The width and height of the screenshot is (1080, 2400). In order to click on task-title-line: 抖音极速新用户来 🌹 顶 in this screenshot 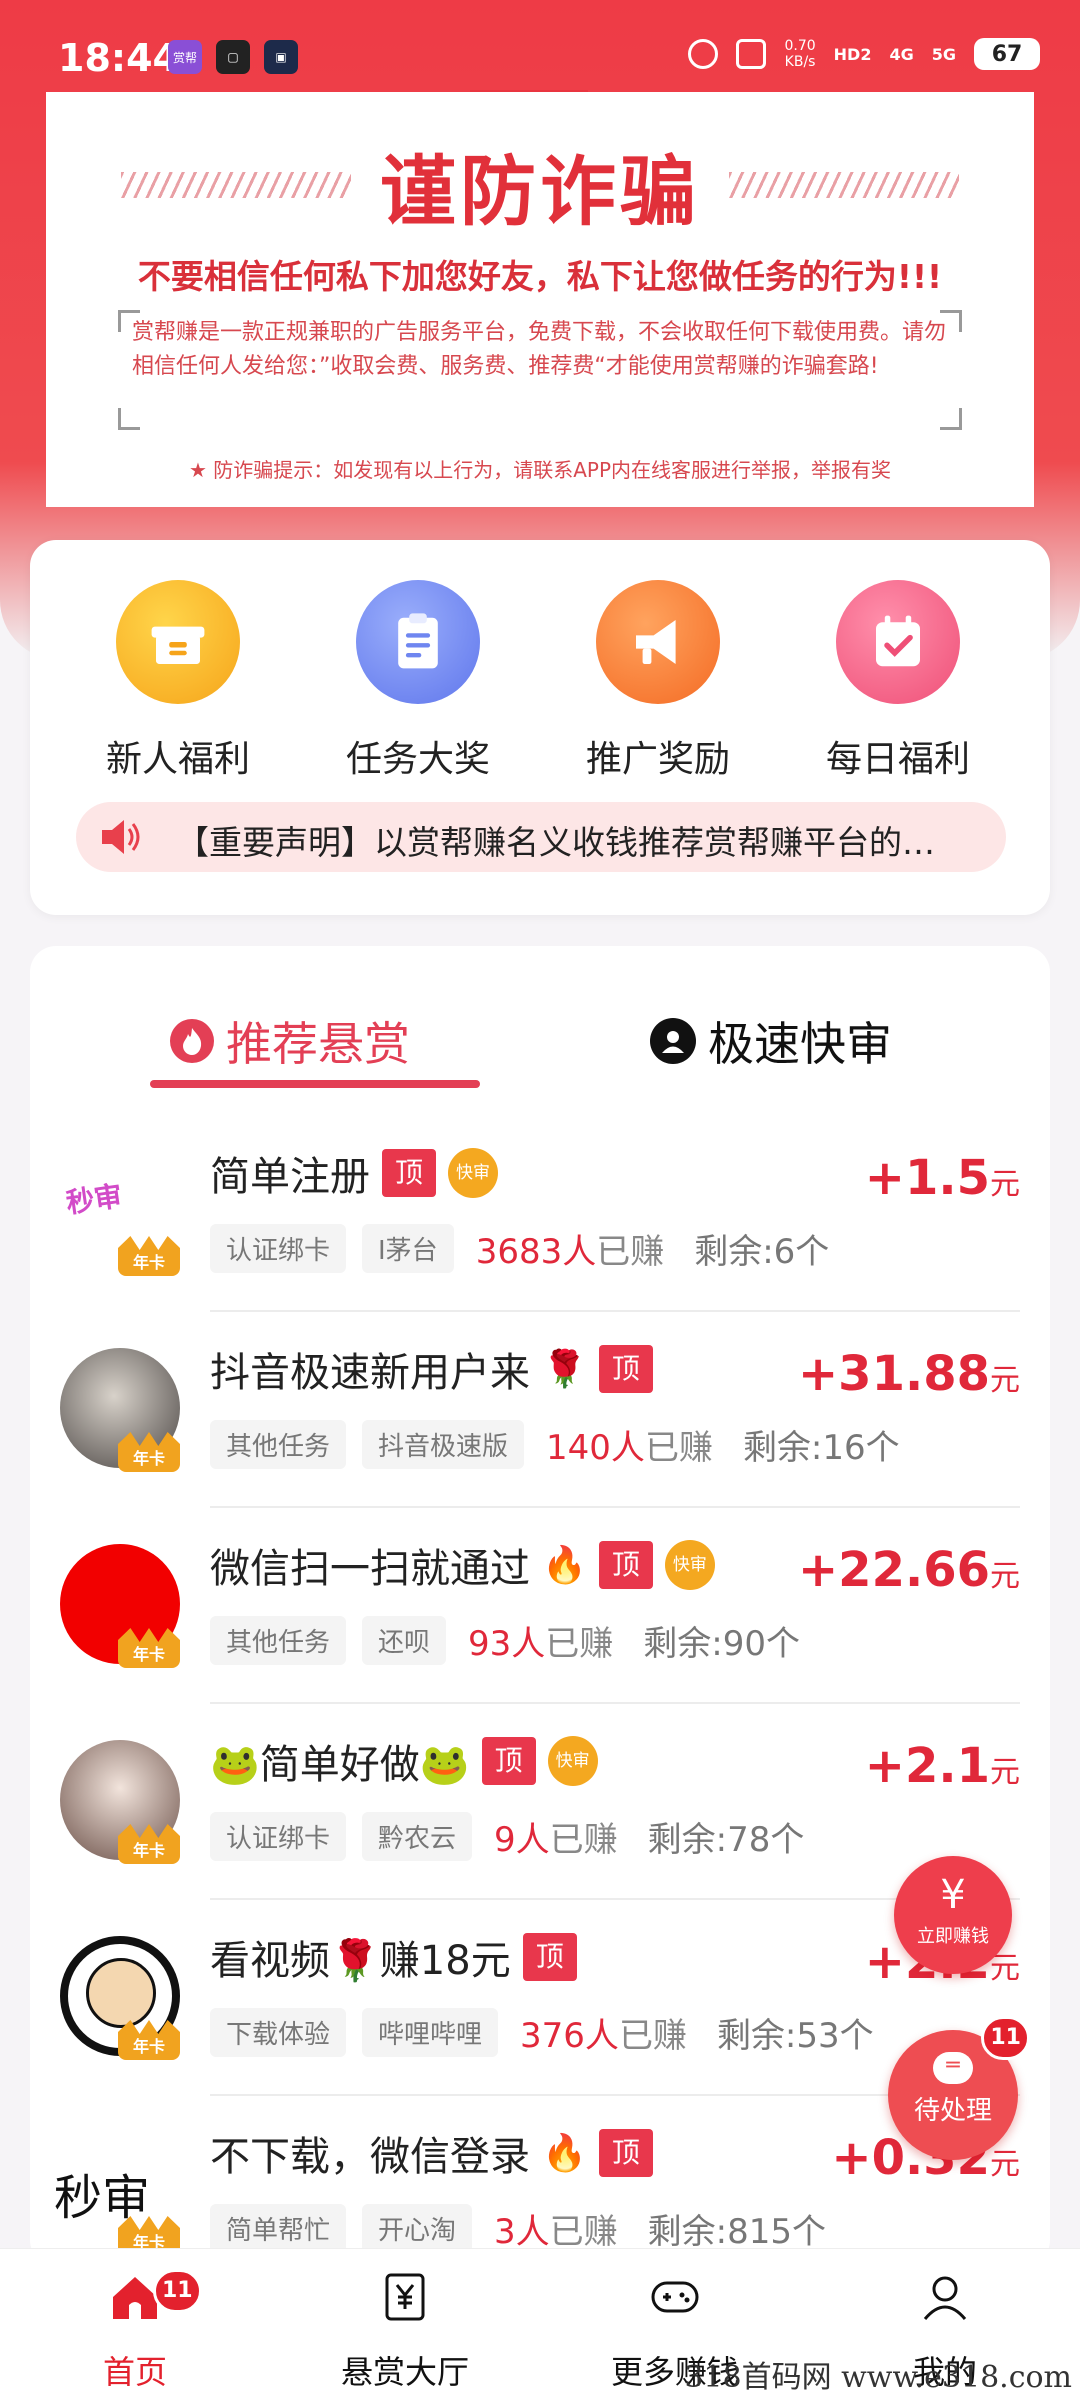, I will do `click(431, 1369)`.